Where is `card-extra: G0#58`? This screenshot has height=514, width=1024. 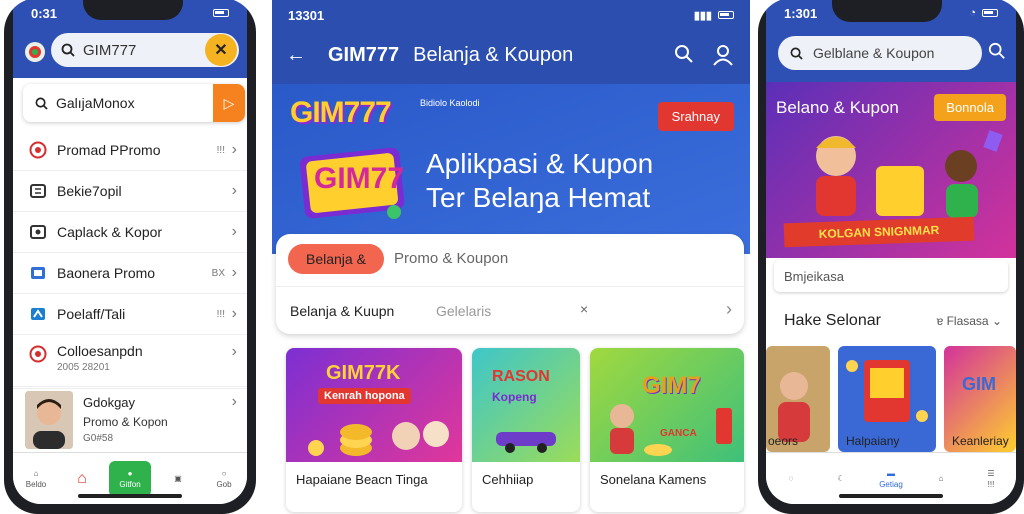 card-extra: G0#58 is located at coordinates (98, 438).